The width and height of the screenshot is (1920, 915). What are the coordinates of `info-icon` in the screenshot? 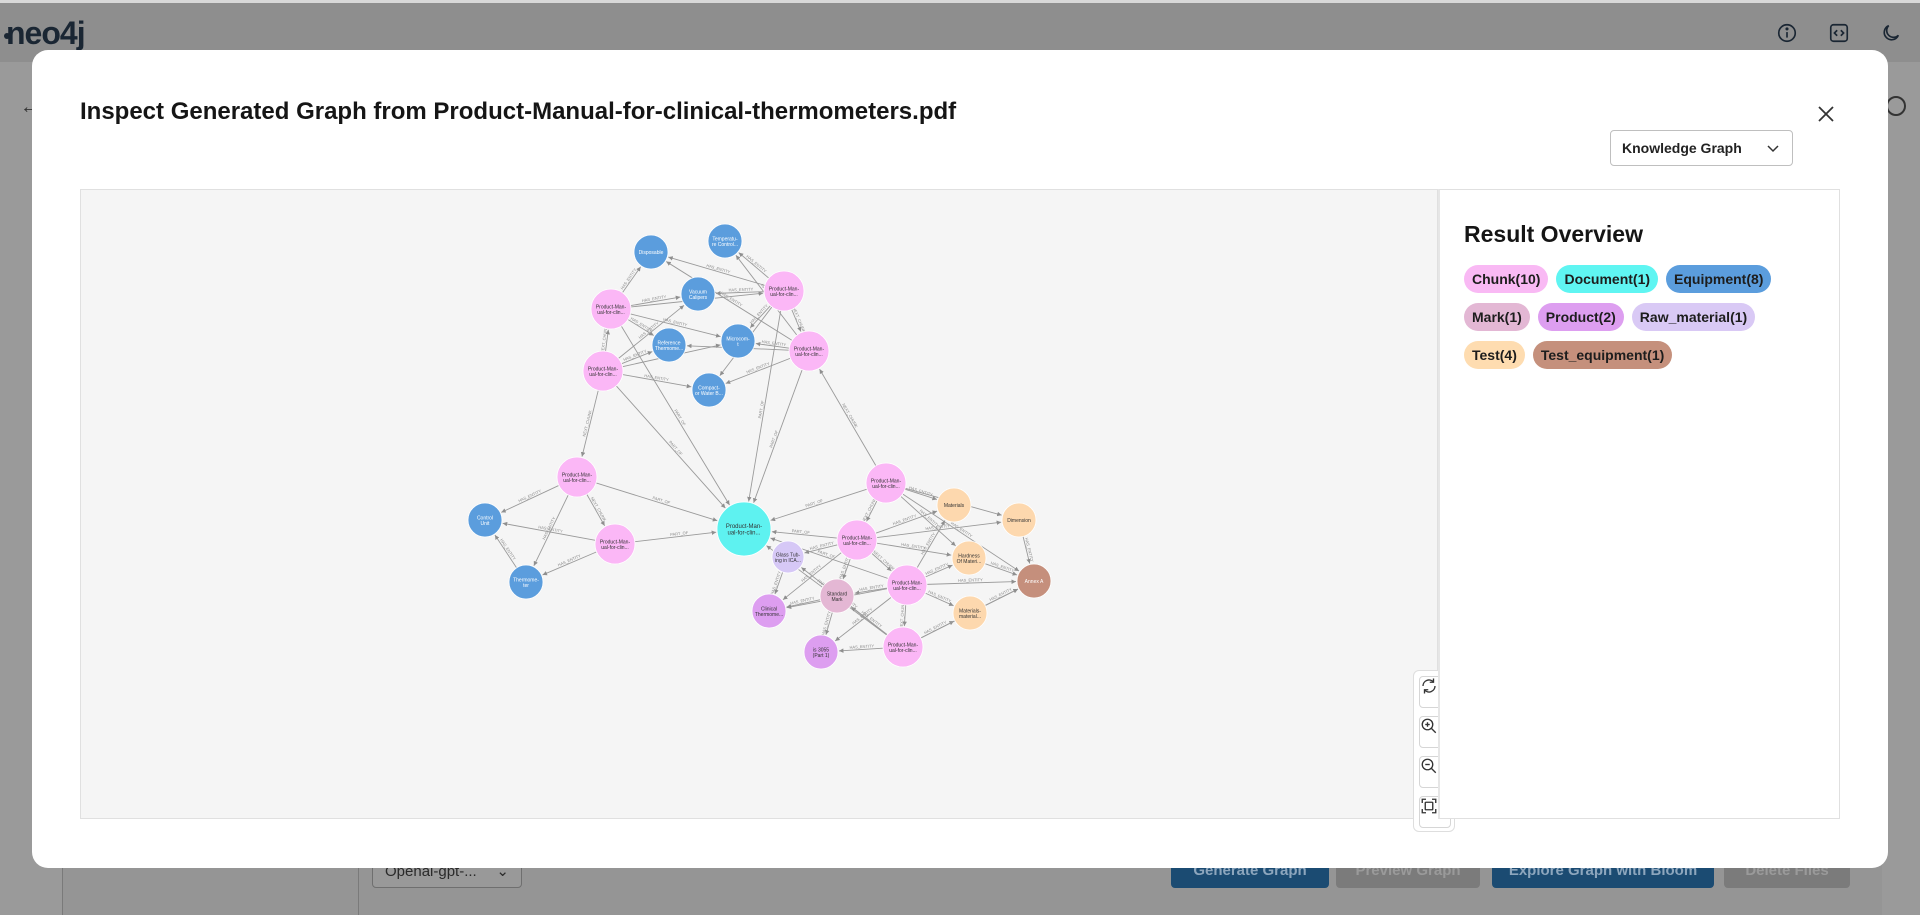 It's located at (1787, 33).